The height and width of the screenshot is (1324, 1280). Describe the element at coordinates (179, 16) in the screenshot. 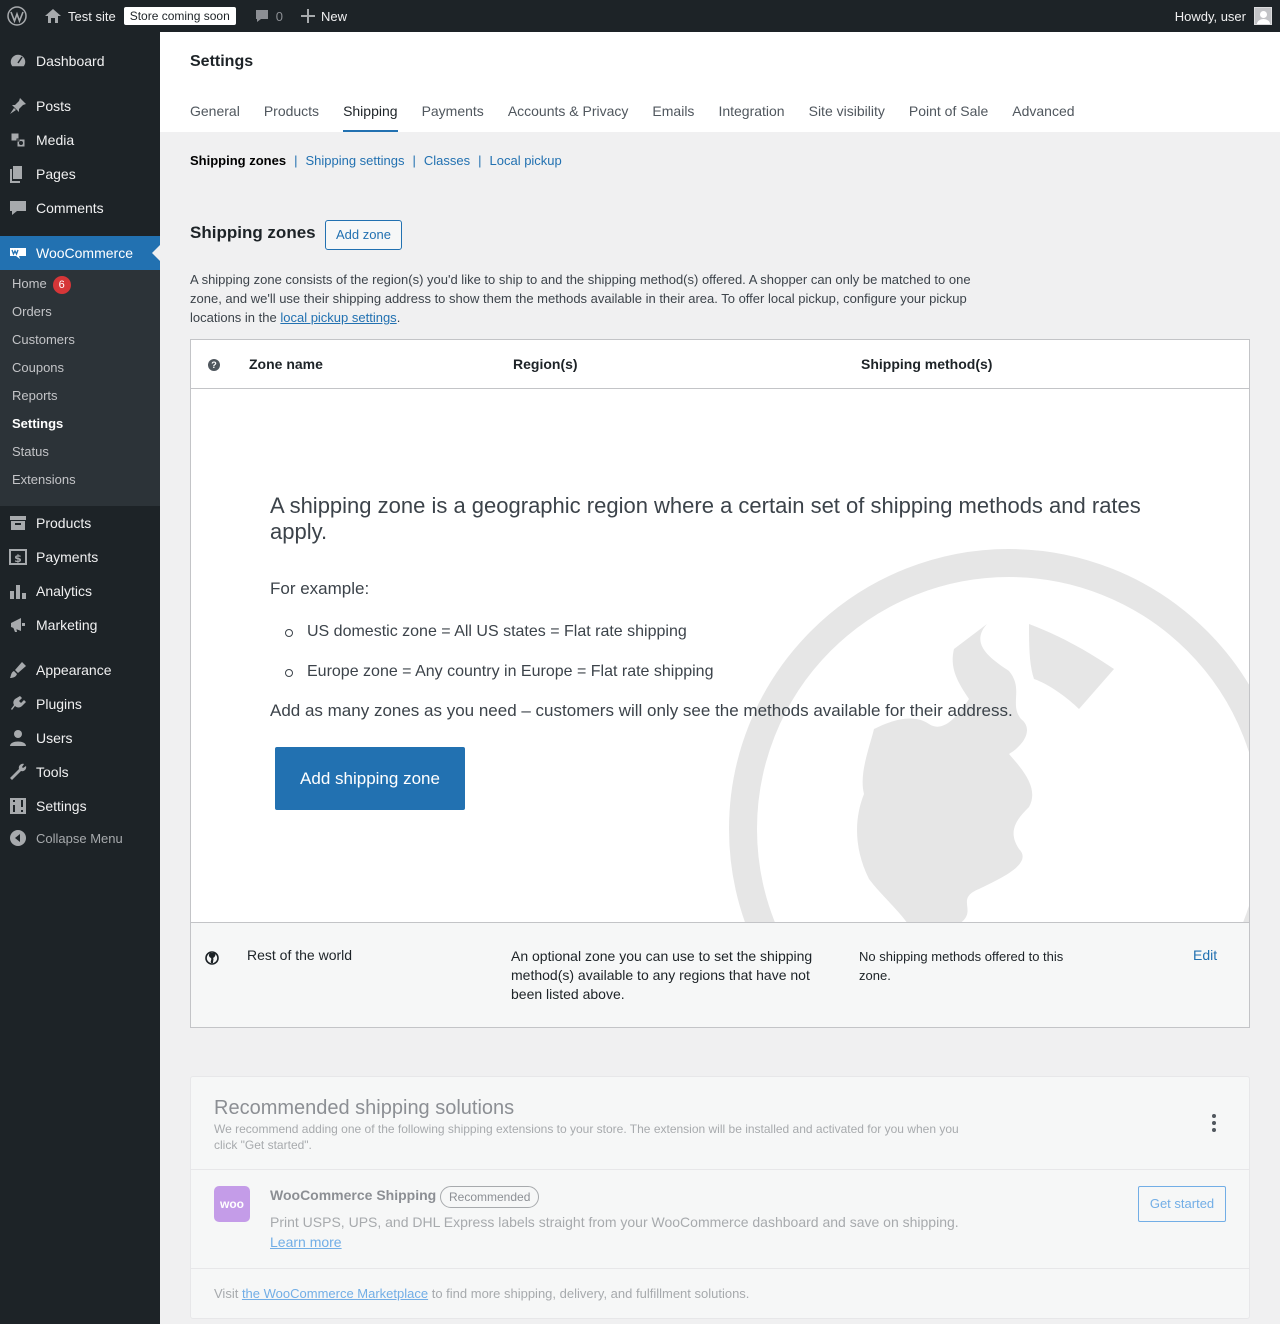

I see `store-status-badge: Store coming soon` at that location.